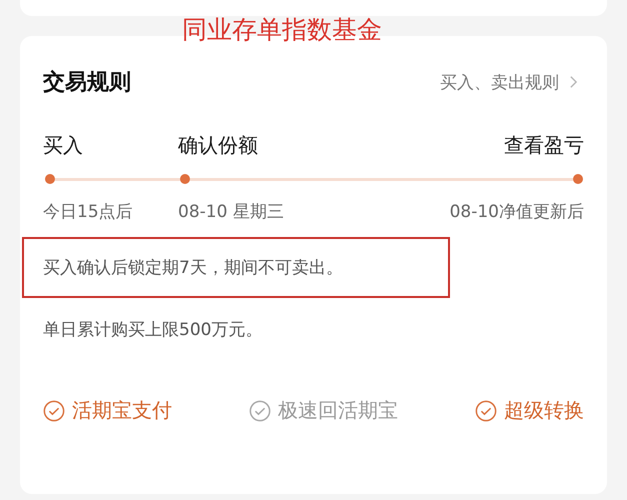 This screenshot has width=627, height=500. What do you see at coordinates (573, 82) in the screenshot?
I see `chevron-icon` at bounding box center [573, 82].